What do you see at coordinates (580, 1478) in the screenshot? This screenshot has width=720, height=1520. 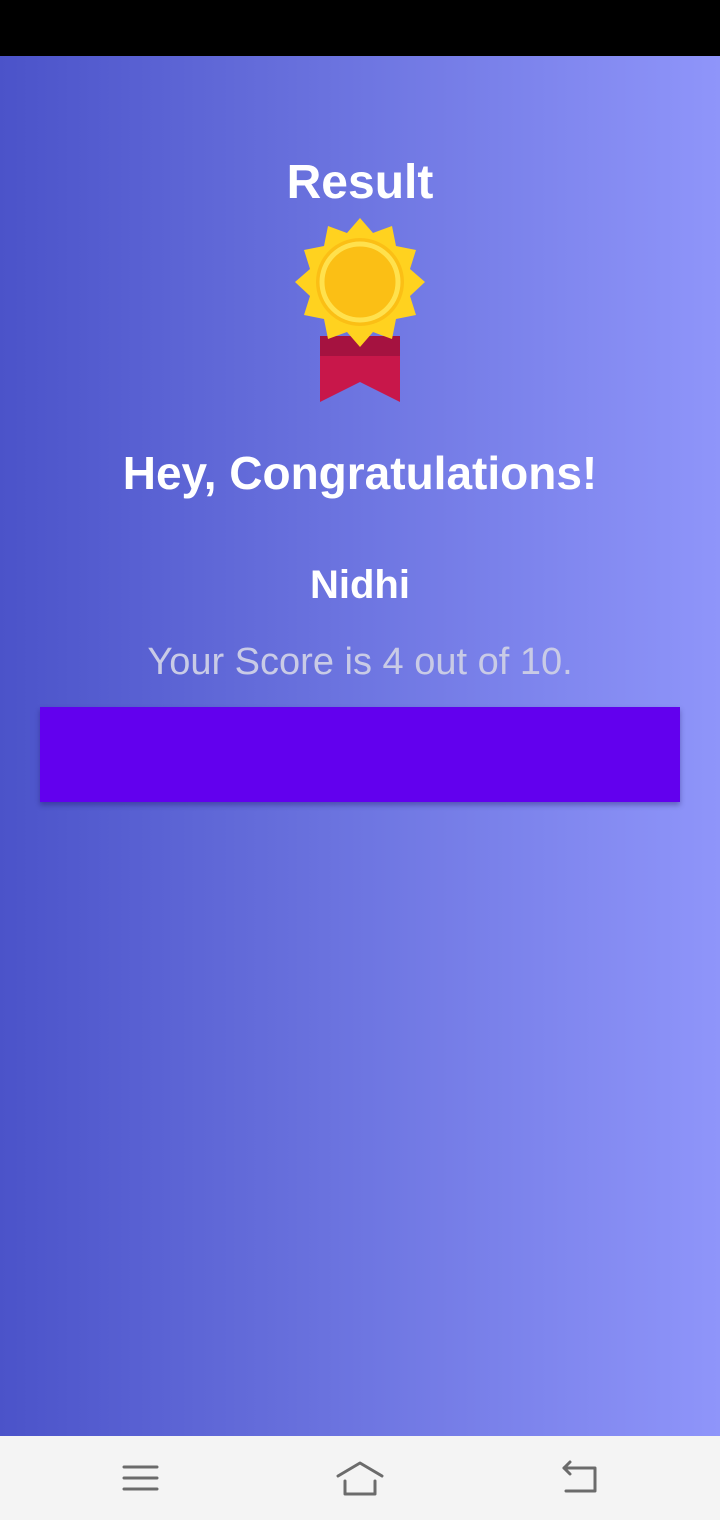 I see `back-icon` at bounding box center [580, 1478].